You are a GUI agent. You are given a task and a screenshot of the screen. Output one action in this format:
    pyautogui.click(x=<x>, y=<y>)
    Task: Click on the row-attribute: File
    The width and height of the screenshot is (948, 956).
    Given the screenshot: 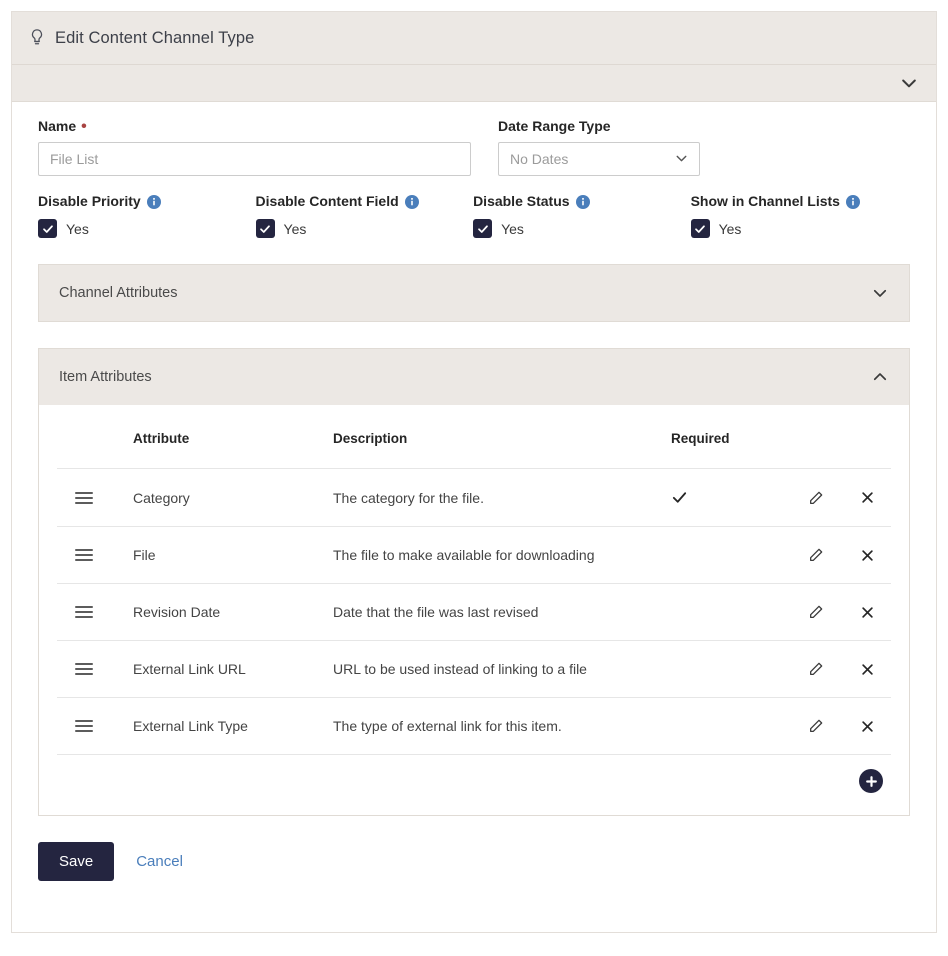 What is the action you would take?
    pyautogui.click(x=233, y=555)
    